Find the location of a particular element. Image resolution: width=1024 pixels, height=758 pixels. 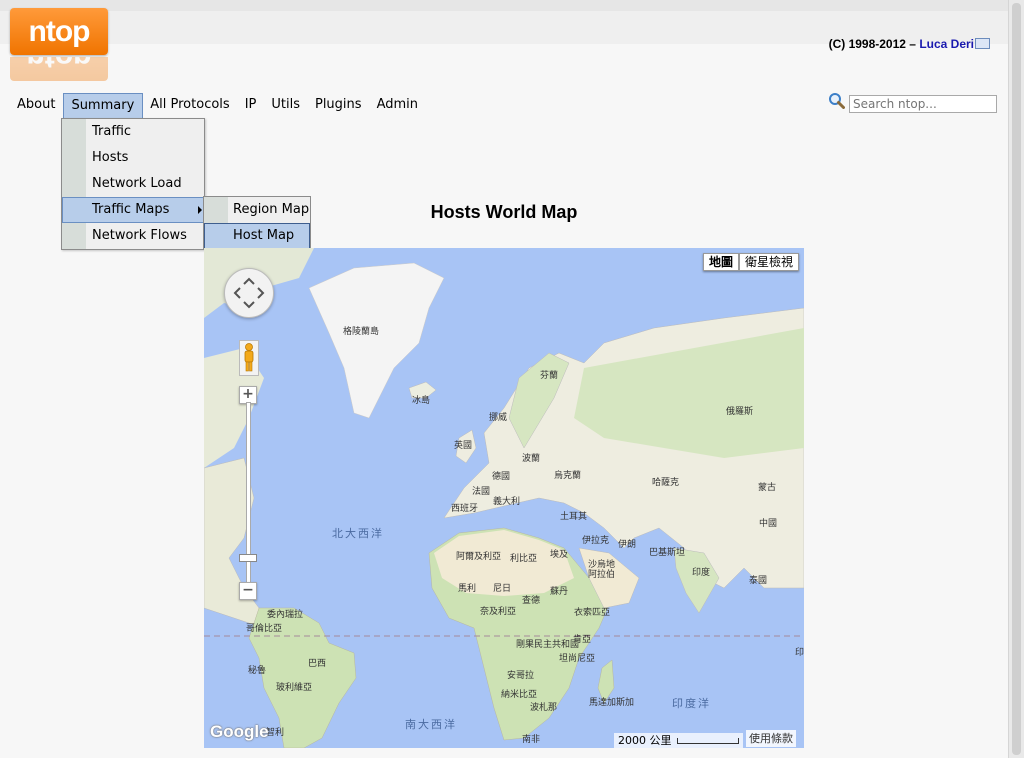

map-label-angola: 安哥拉 is located at coordinates (521, 676).